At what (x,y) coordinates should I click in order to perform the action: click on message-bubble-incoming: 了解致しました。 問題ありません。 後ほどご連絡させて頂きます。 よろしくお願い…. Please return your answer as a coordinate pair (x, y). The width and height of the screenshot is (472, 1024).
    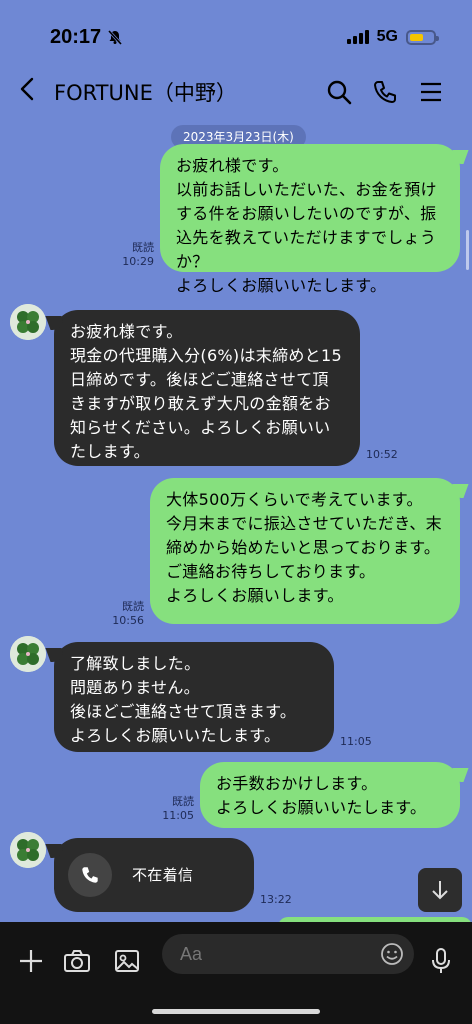
    Looking at the image, I should click on (194, 697).